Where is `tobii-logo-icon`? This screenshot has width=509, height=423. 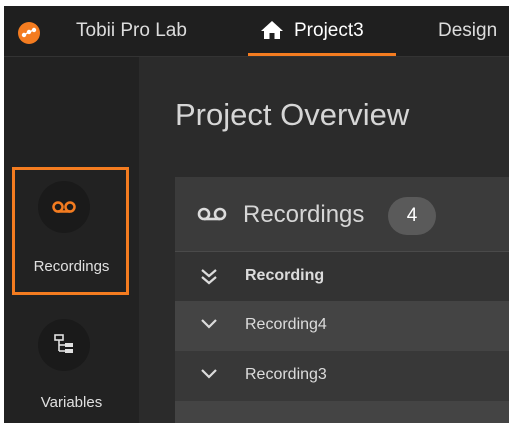 tobii-logo-icon is located at coordinates (29, 33).